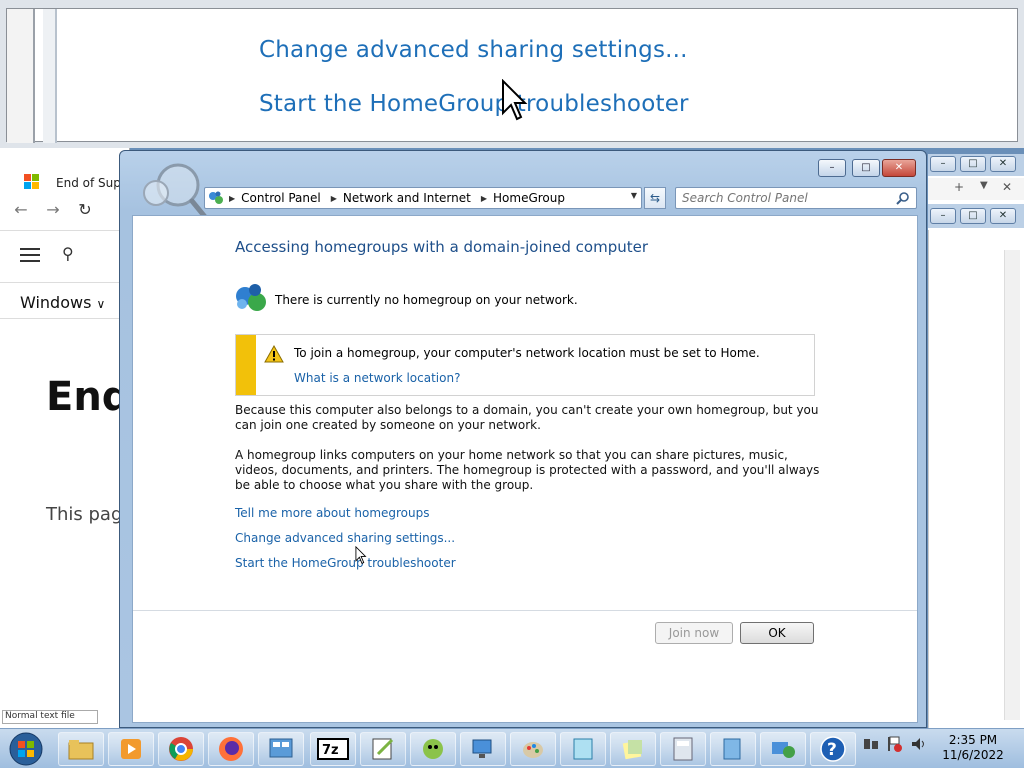 This screenshot has height=768, width=1024. I want to click on media-center-icon, so click(131, 749).